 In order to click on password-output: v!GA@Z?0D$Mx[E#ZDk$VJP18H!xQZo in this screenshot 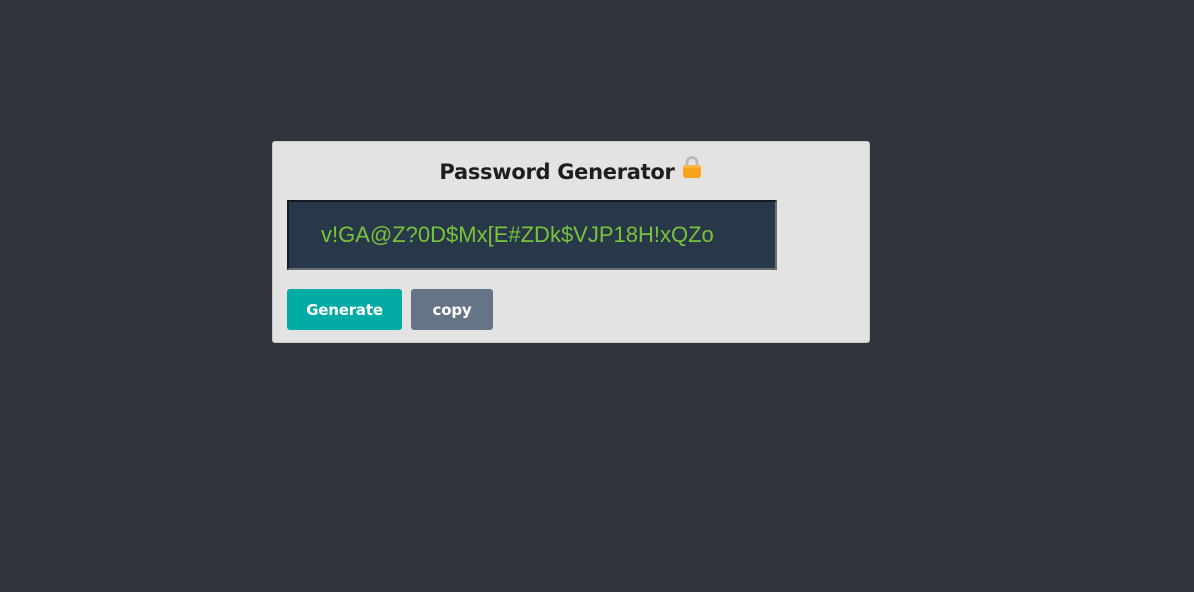, I will do `click(532, 235)`.